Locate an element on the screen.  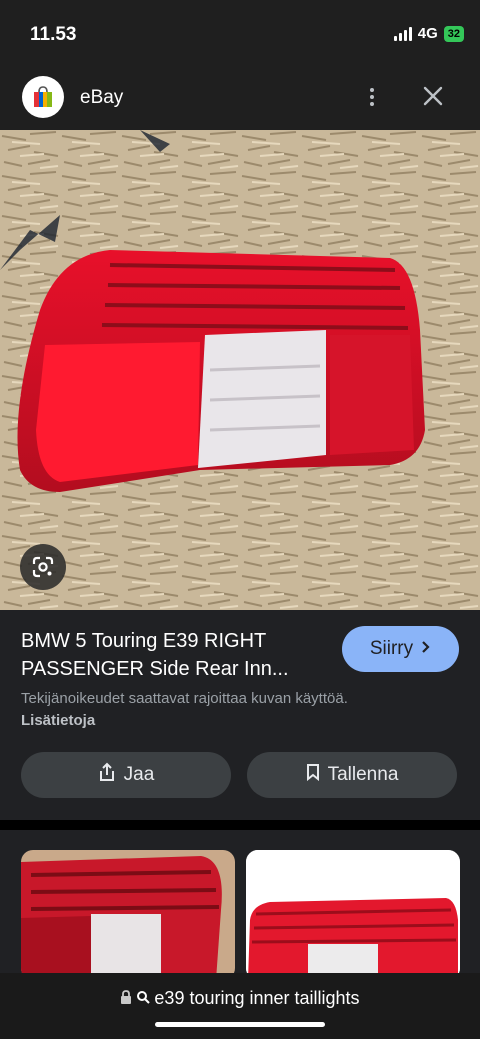
network-type: 4G is located at coordinates (427, 33).